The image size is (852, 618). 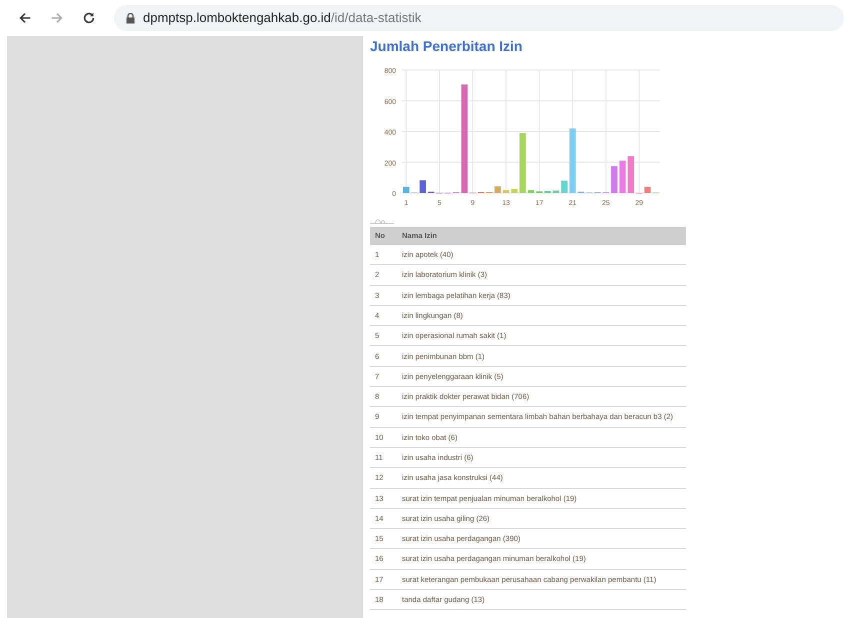 I want to click on url-text: dpmptsp.lomboktengahkab.go.id/id/data-statistik, so click(x=282, y=18).